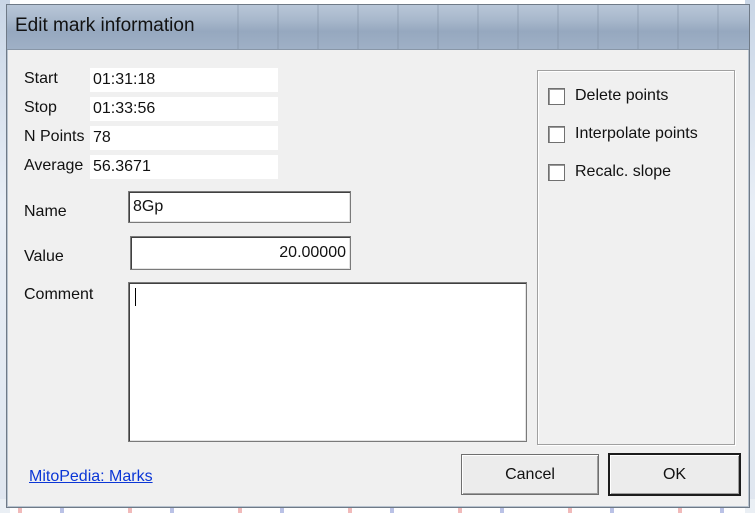  I want to click on start-label: Start, so click(41, 78).